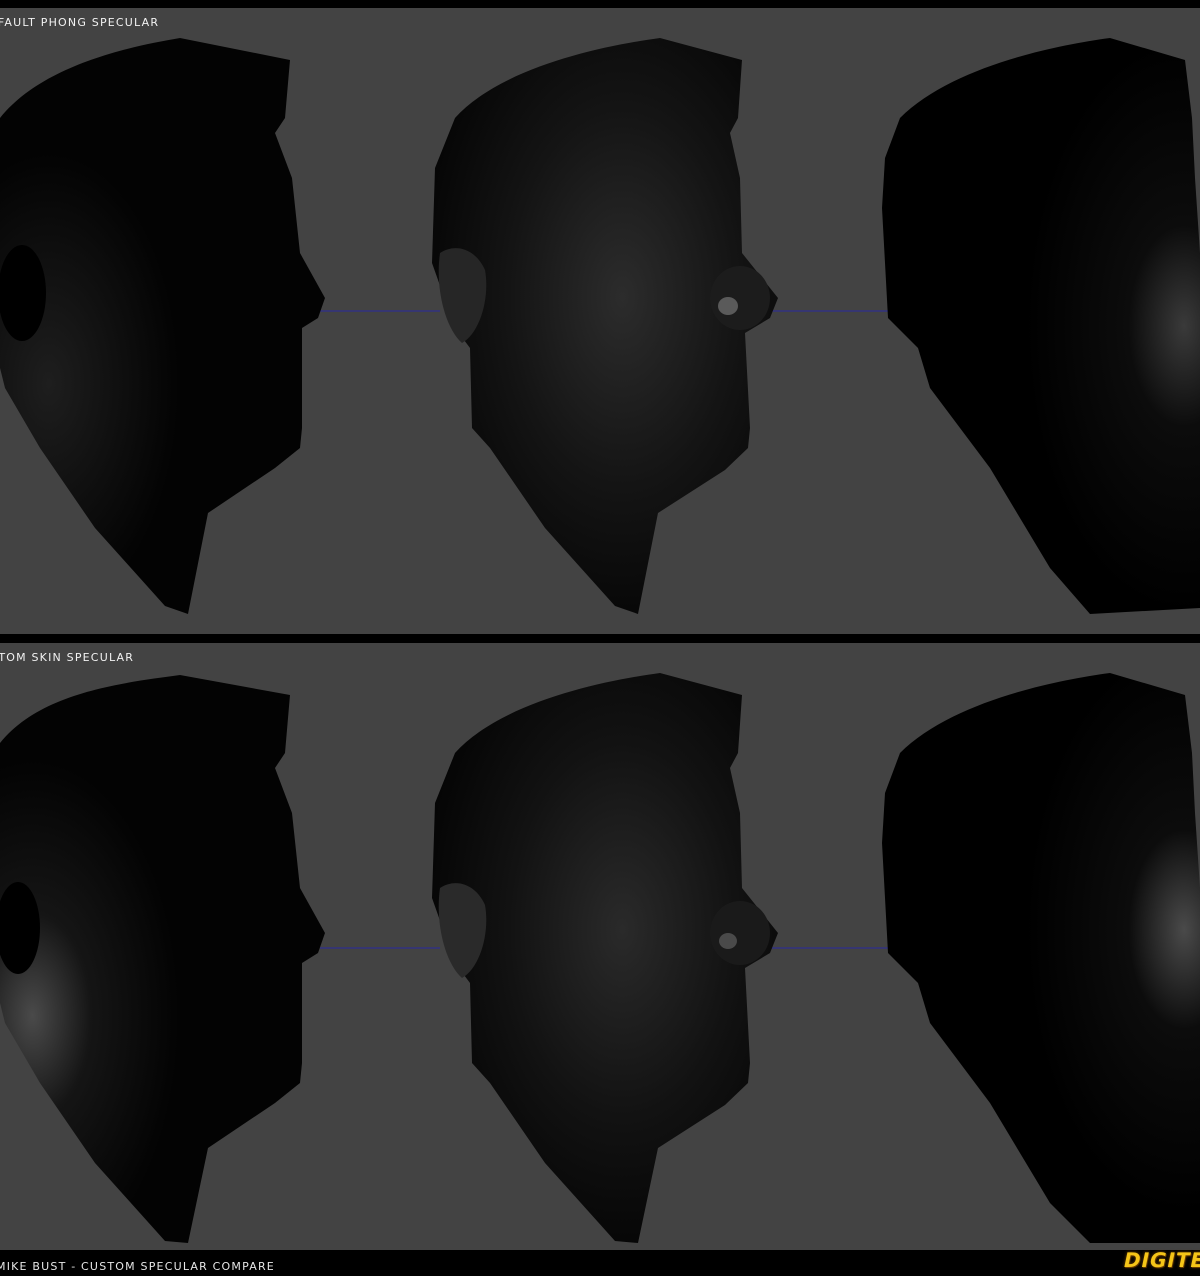 The image size is (1200, 1276). I want to click on footer-title: Mike Bust - Custom Specular Compare, so click(137, 1266).